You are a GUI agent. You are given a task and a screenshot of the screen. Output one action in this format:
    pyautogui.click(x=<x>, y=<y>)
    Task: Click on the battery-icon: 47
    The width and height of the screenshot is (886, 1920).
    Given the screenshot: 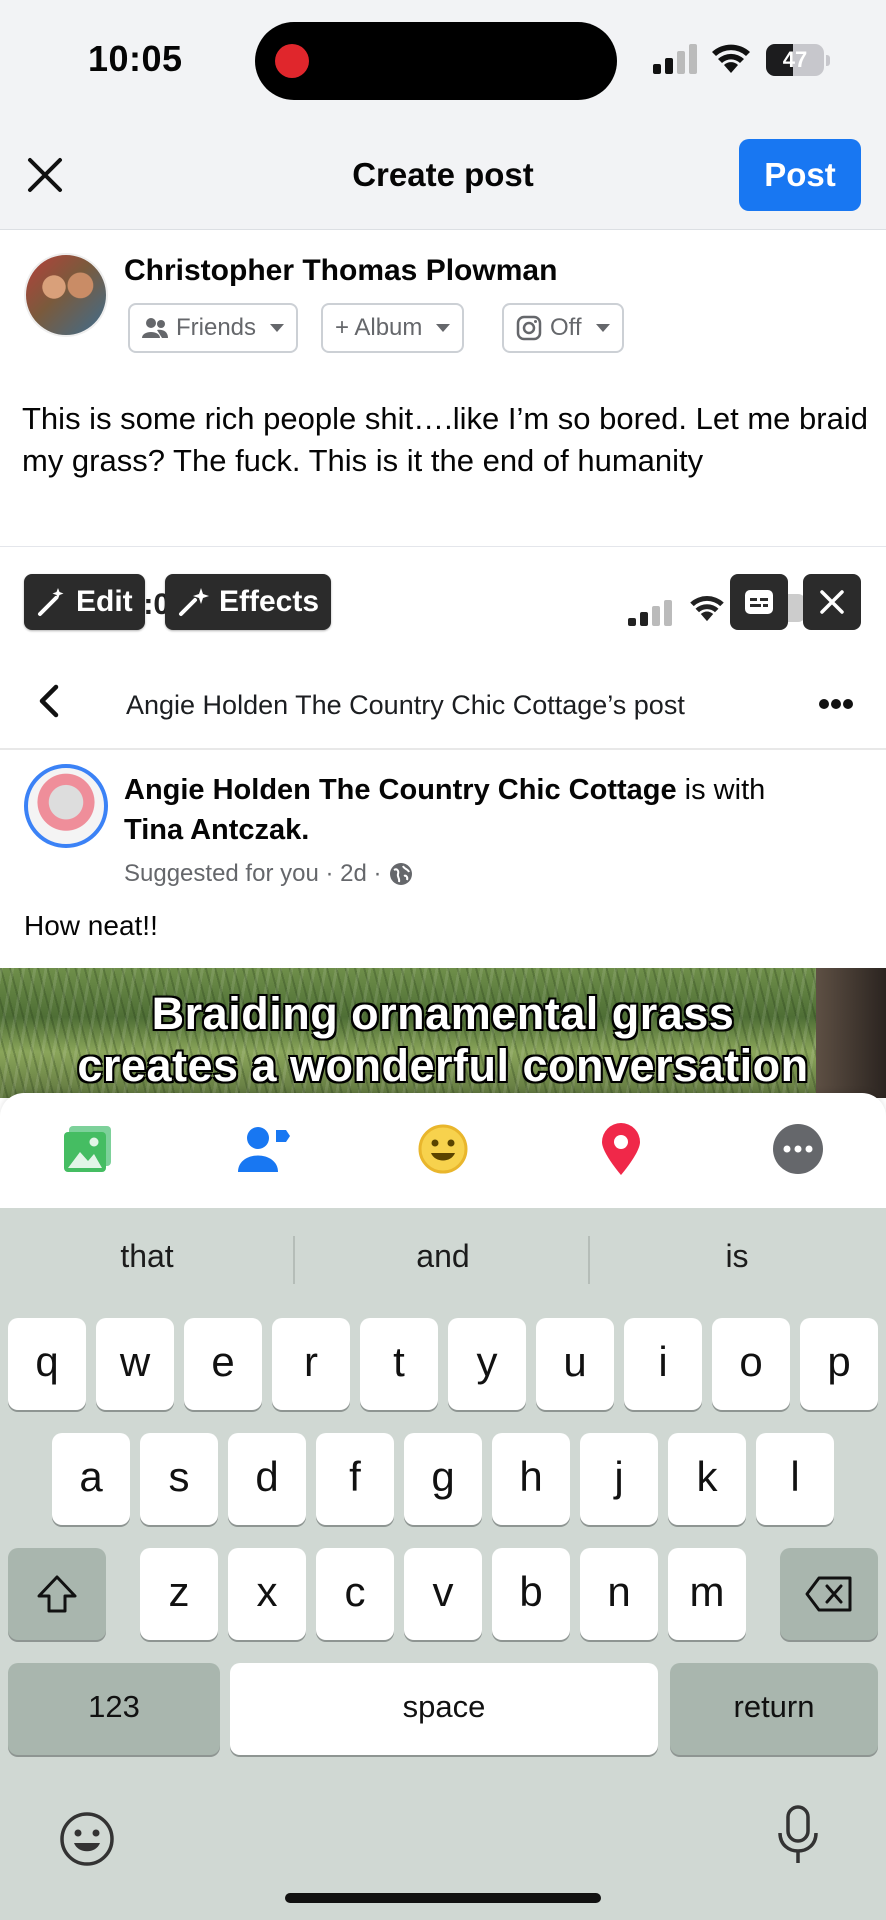 What is the action you would take?
    pyautogui.click(x=798, y=60)
    